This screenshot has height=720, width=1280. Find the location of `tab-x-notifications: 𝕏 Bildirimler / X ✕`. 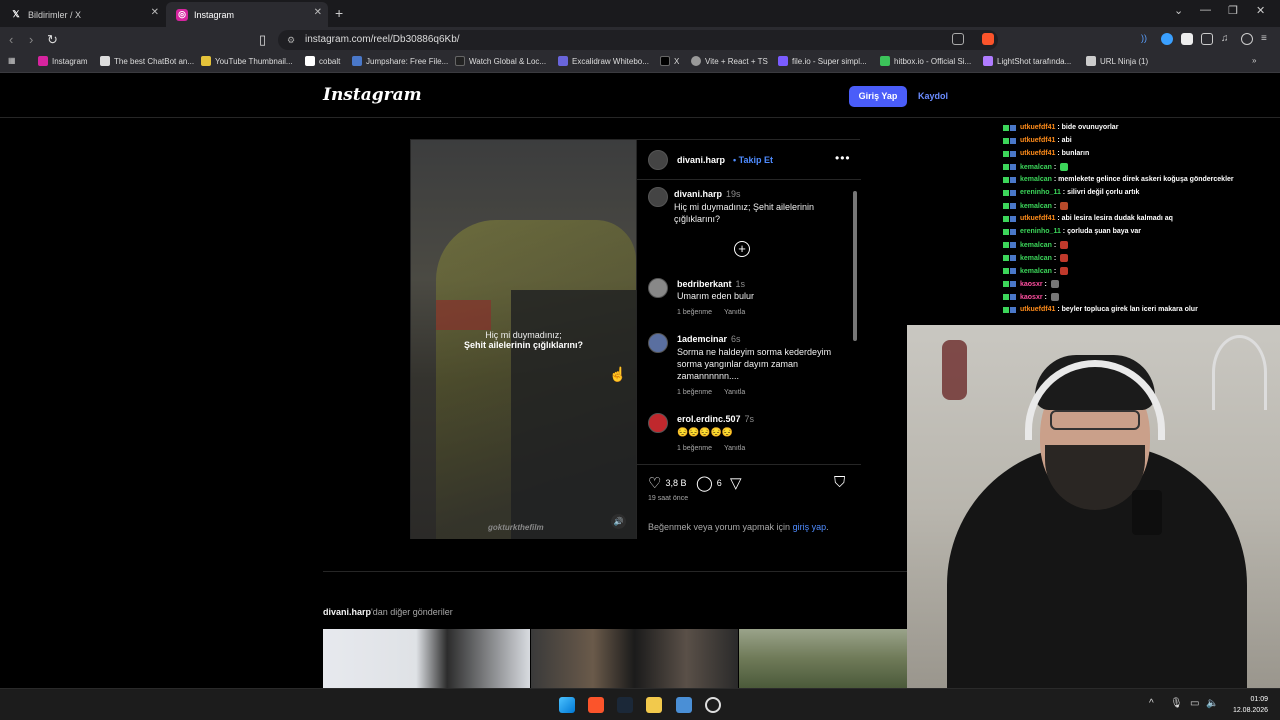

tab-x-notifications: 𝕏 Bildirimler / X ✕ is located at coordinates (82, 14).